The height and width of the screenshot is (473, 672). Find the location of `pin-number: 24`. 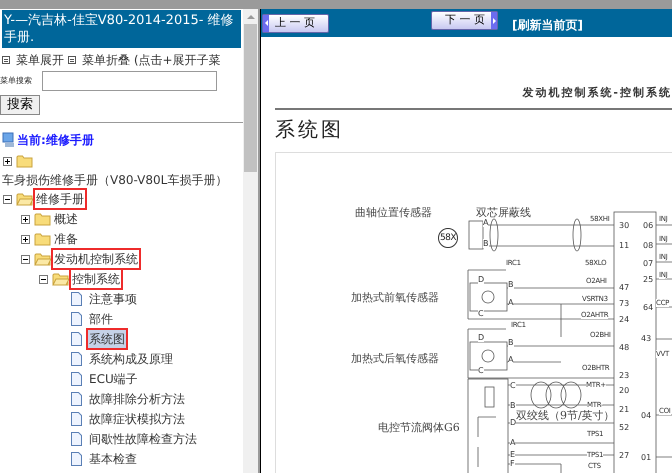

pin-number: 24 is located at coordinates (624, 319).